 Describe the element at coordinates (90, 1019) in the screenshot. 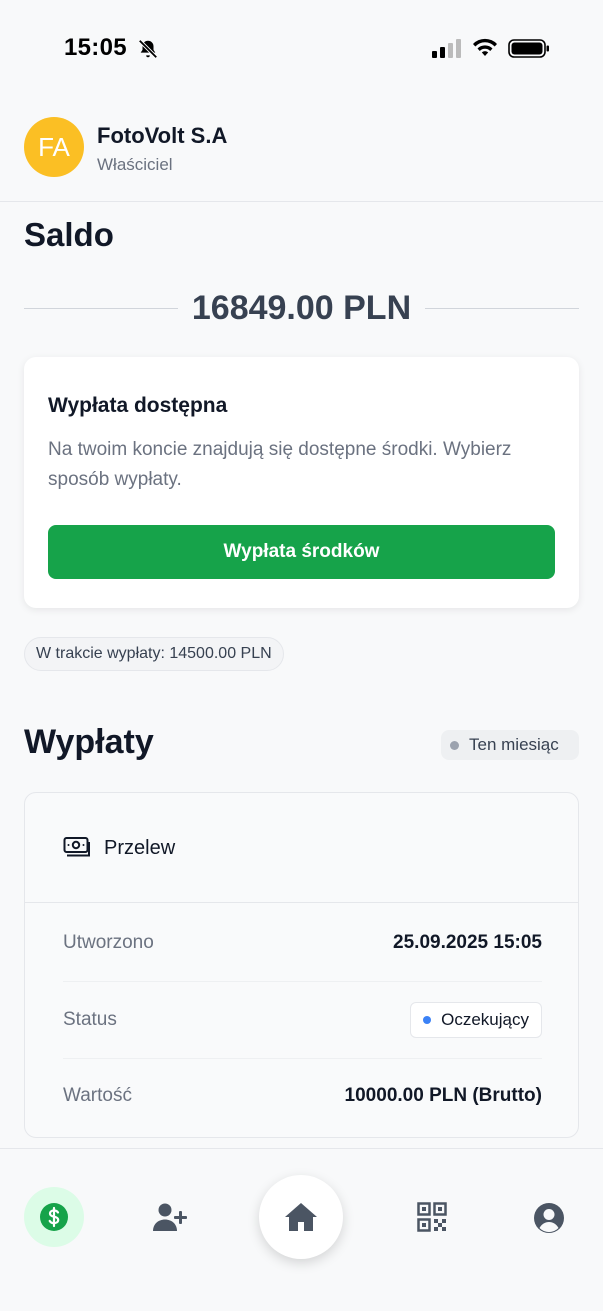

I see `status-label: Status` at that location.